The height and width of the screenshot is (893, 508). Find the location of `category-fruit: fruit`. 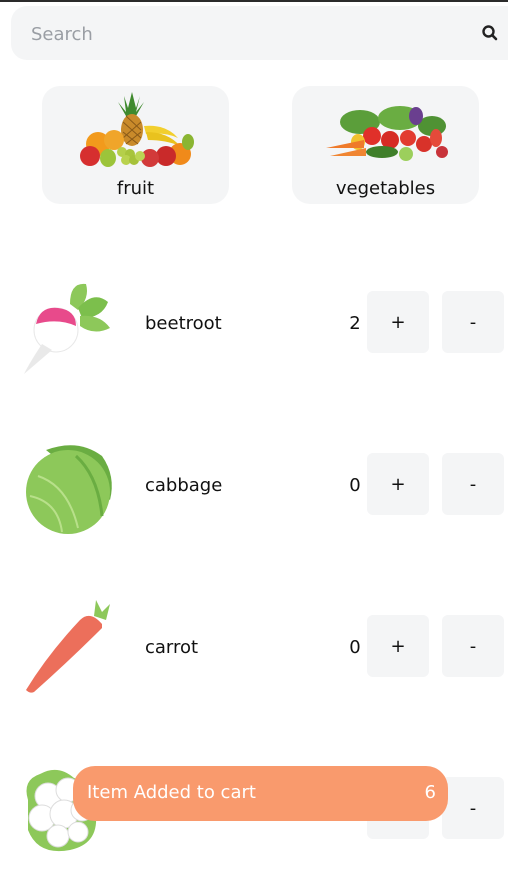

category-fruit: fruit is located at coordinates (135, 145).